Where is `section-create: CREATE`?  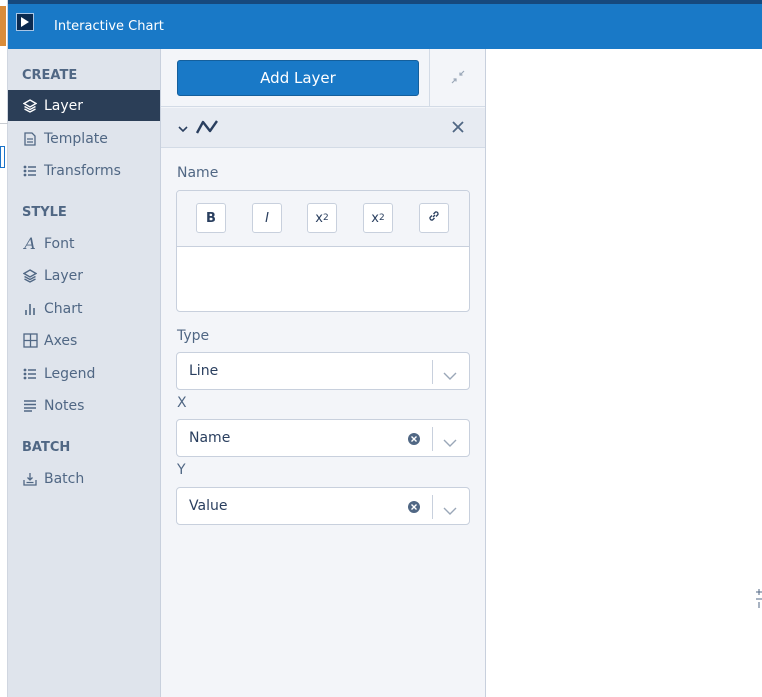 section-create: CREATE is located at coordinates (50, 75).